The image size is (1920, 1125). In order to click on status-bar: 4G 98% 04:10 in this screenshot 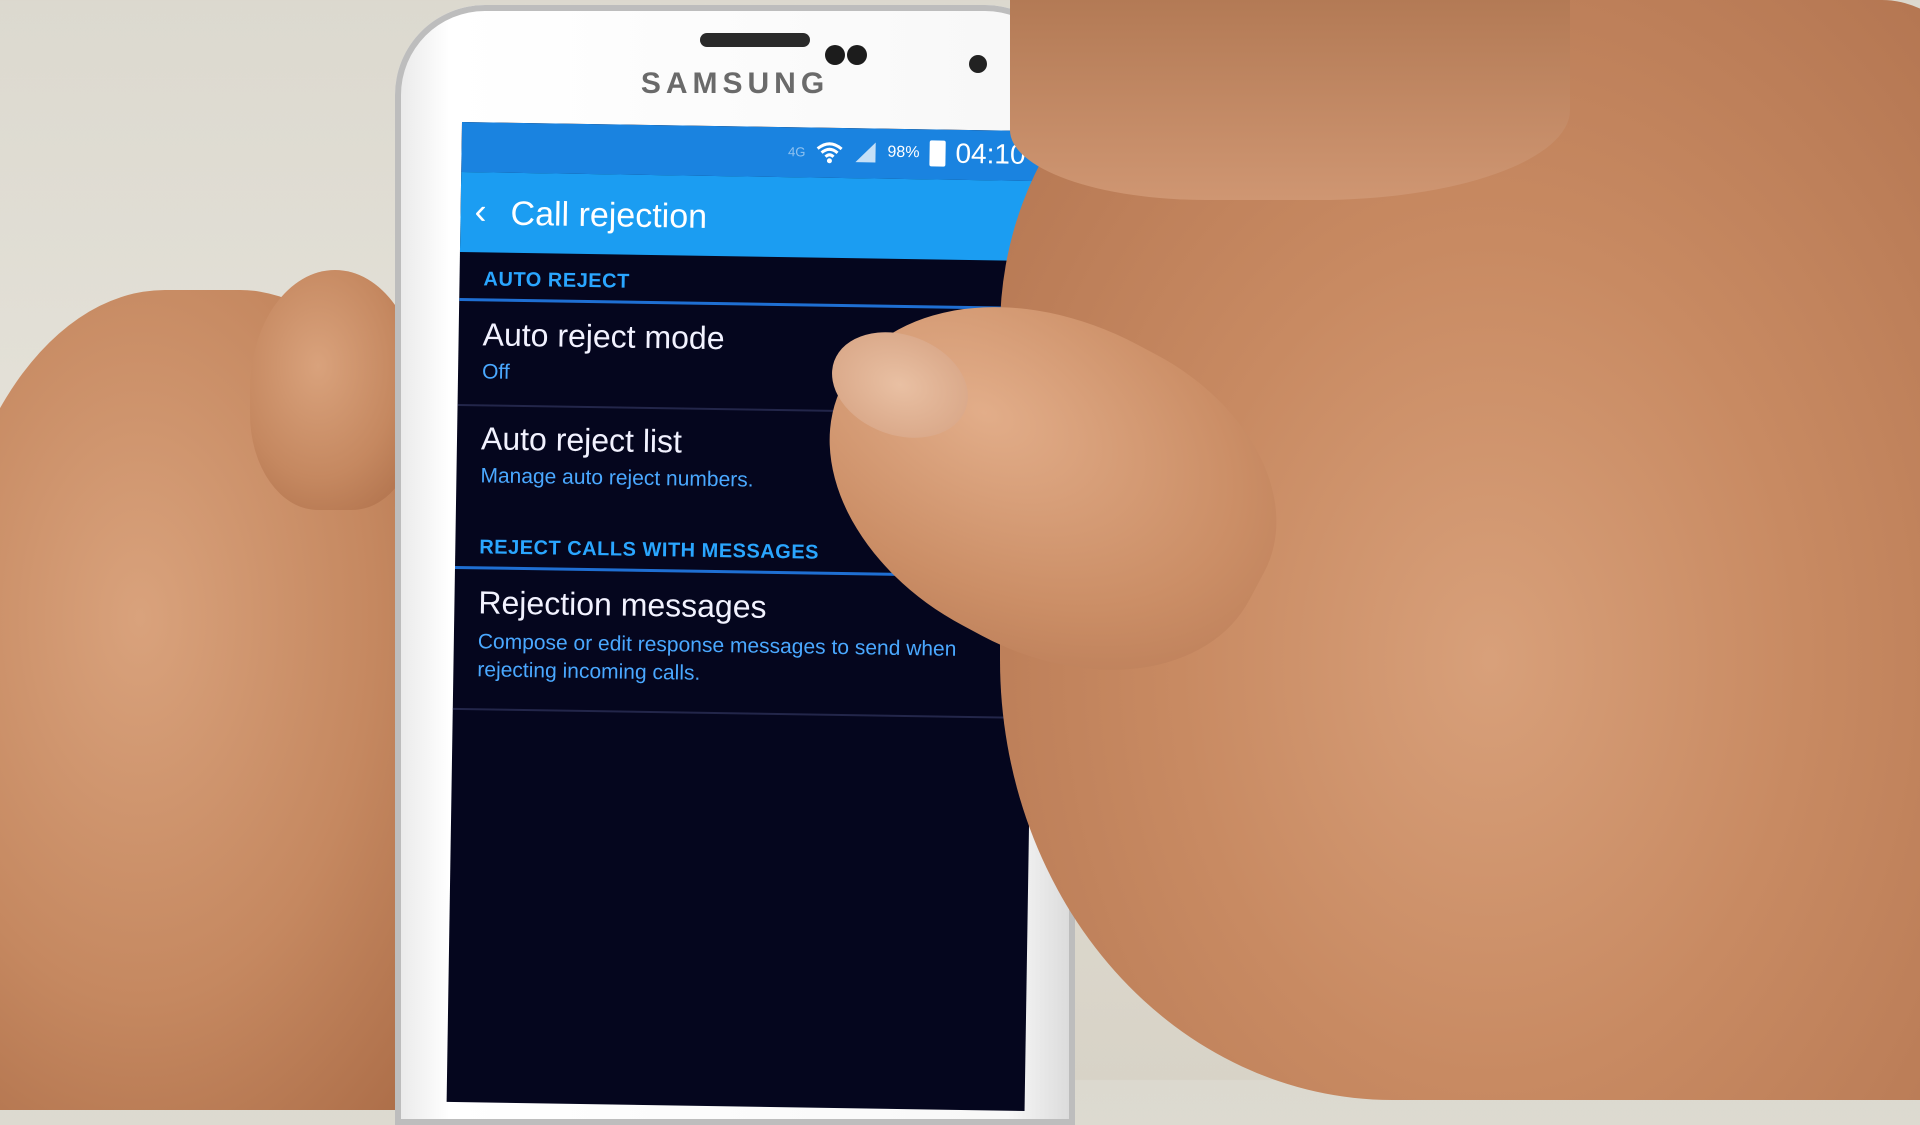, I will do `click(750, 152)`.